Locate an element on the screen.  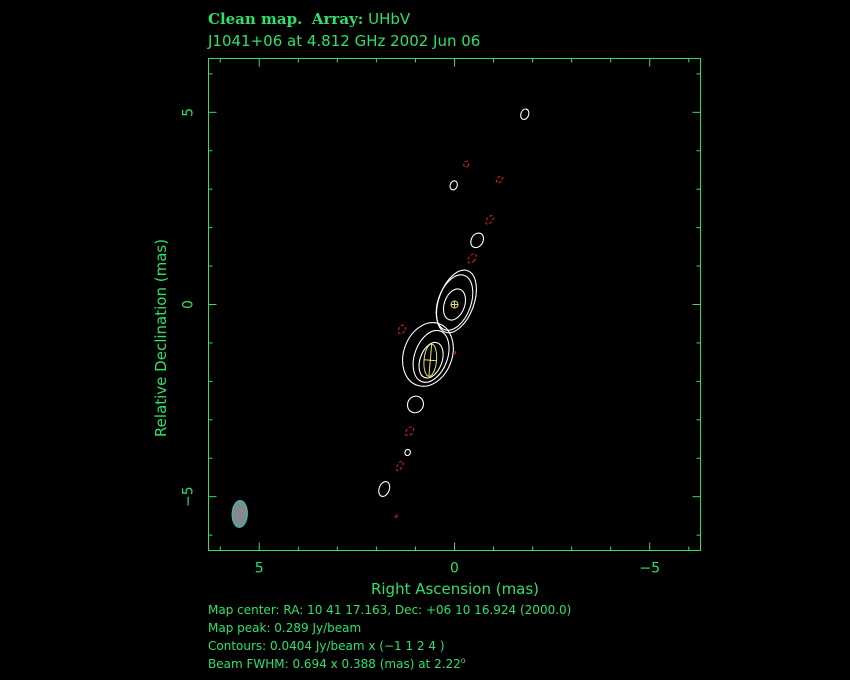
beam-ellipse is located at coordinates (239, 514).